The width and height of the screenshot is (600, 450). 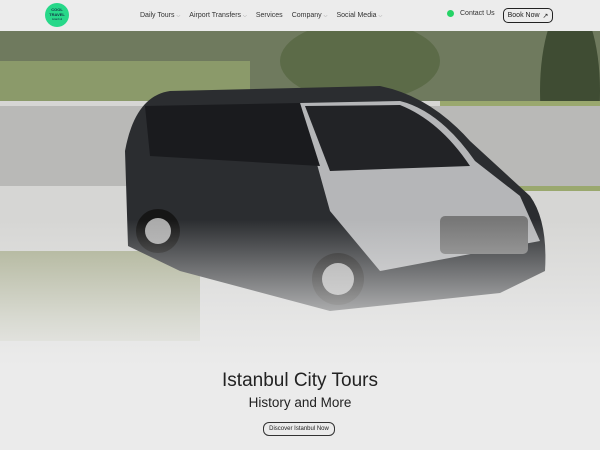 I want to click on contact-us-link: Contact Us, so click(x=471, y=13).